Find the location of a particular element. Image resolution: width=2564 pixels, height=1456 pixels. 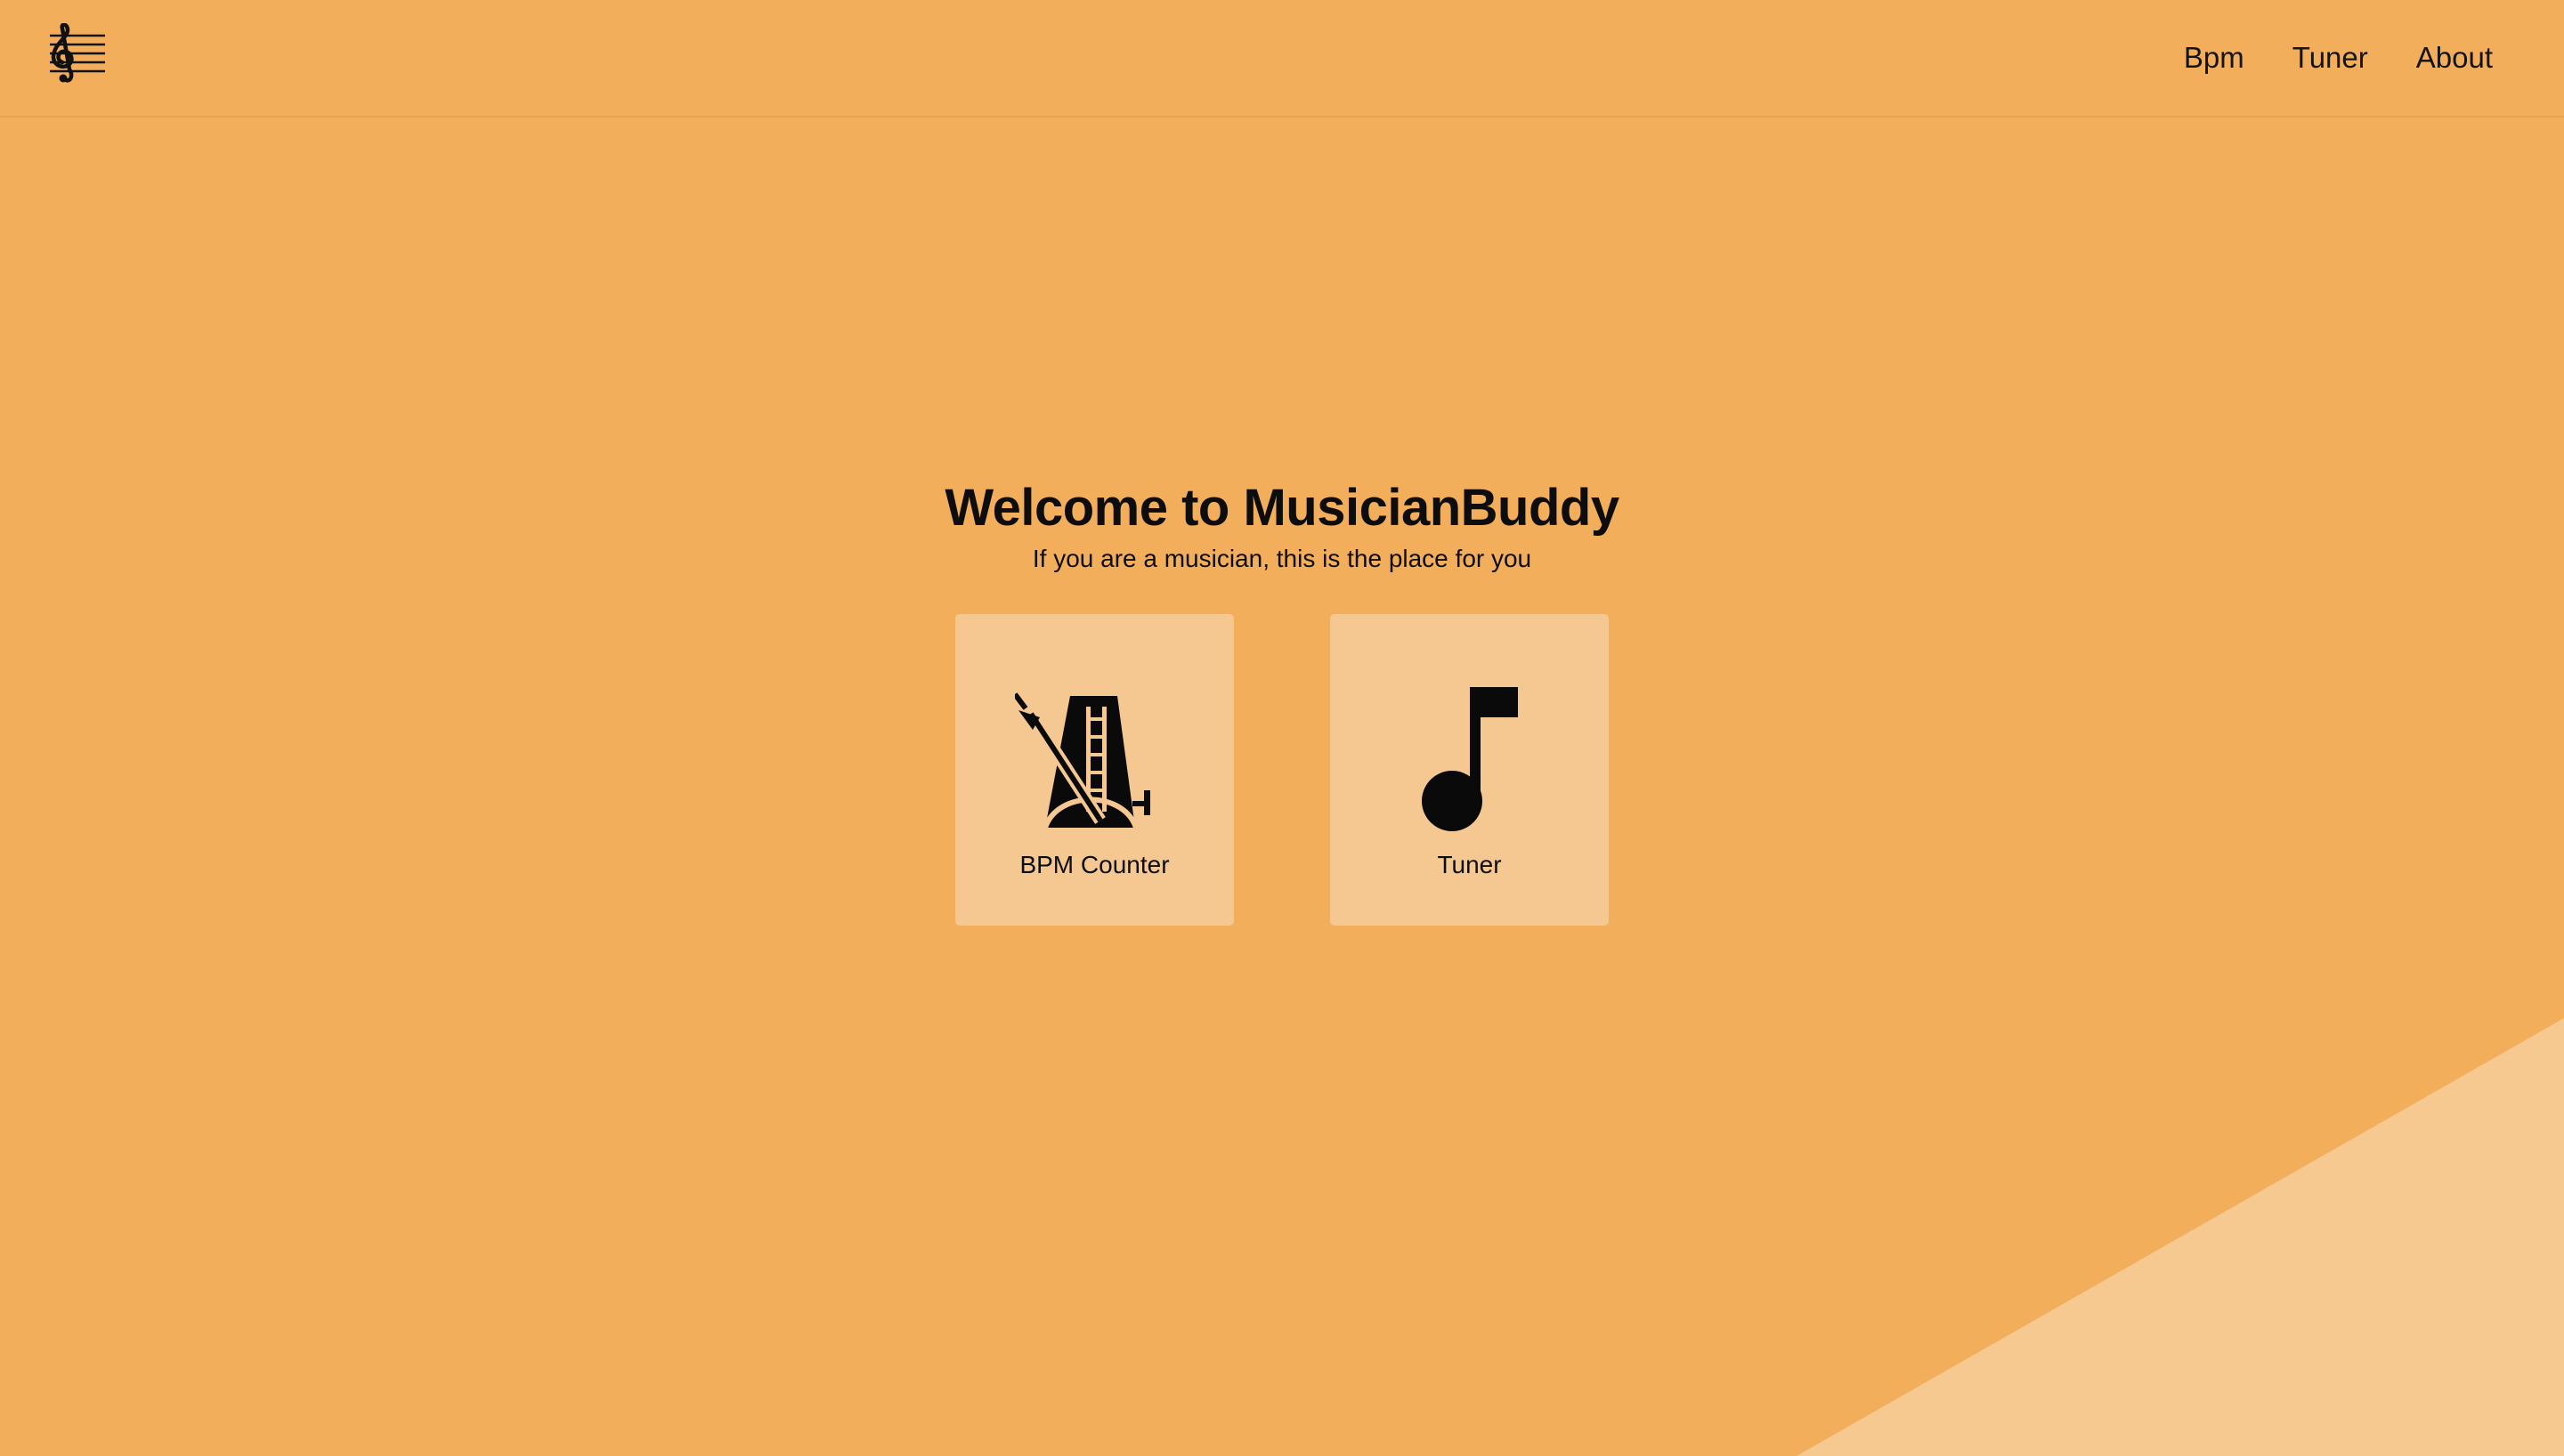

page-title: Welcome to MusicianBuddy is located at coordinates (1282, 508).